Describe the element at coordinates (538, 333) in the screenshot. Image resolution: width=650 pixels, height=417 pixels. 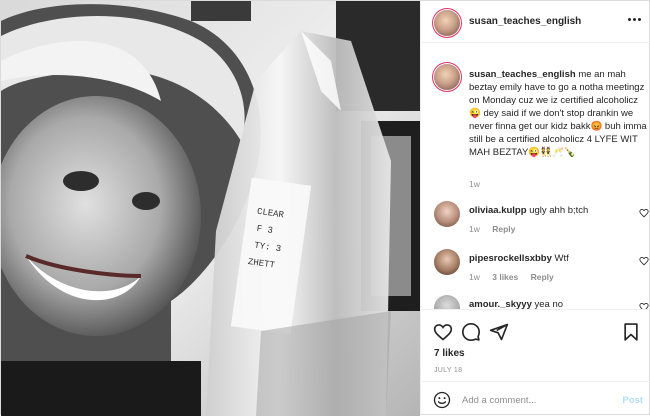
I see `action-bar` at that location.